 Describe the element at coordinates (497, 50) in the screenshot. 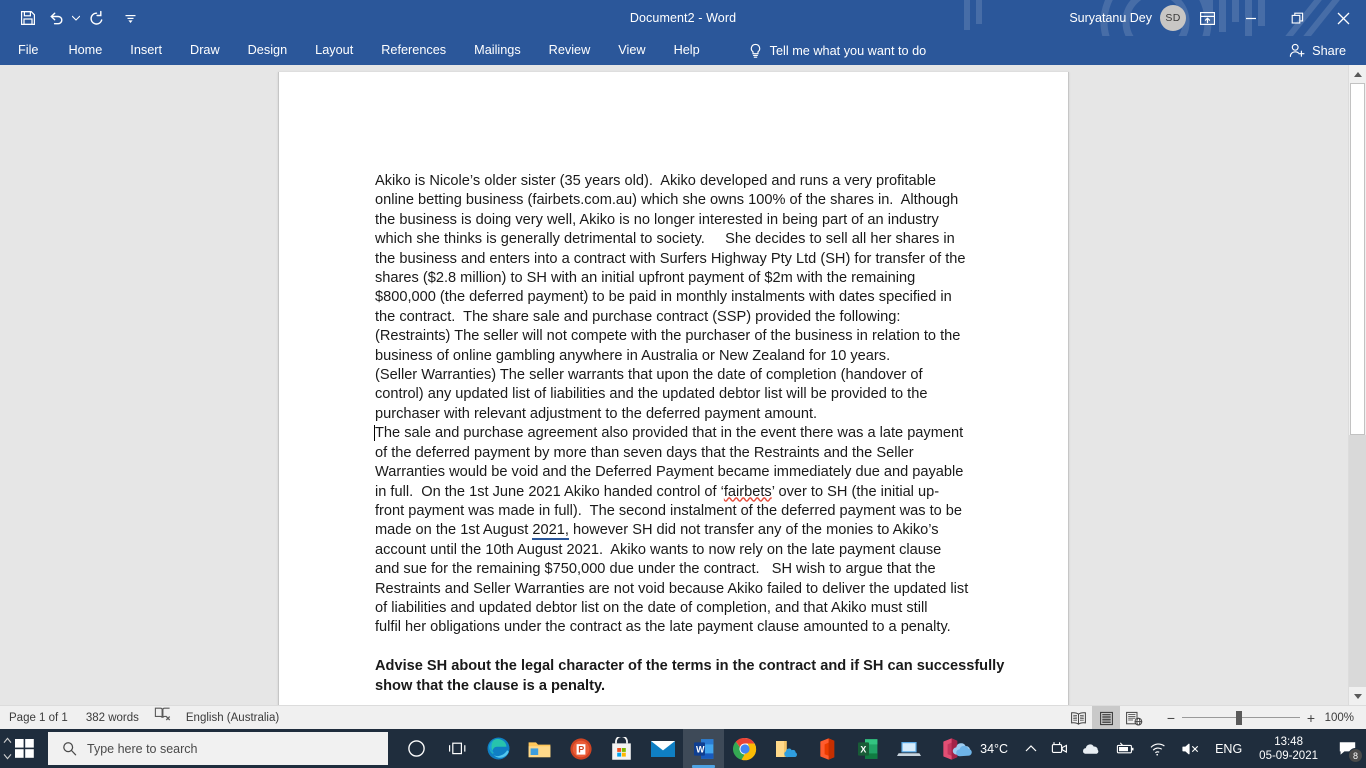

I see `tab-mailings: Mailings` at that location.